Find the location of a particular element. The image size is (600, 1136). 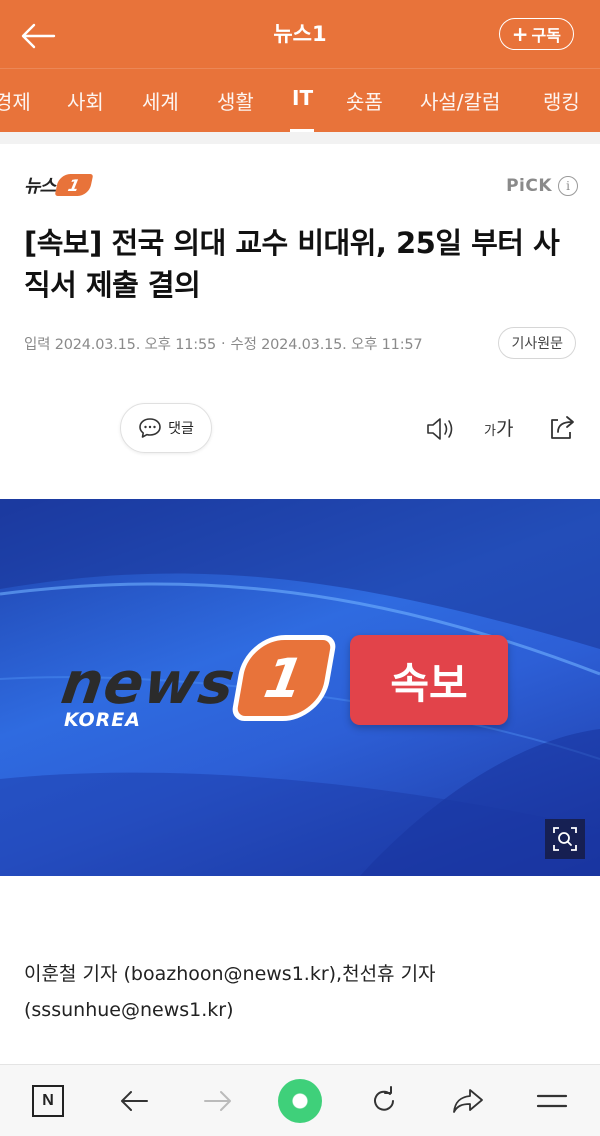

comment-label: 댓글 is located at coordinates (181, 429).